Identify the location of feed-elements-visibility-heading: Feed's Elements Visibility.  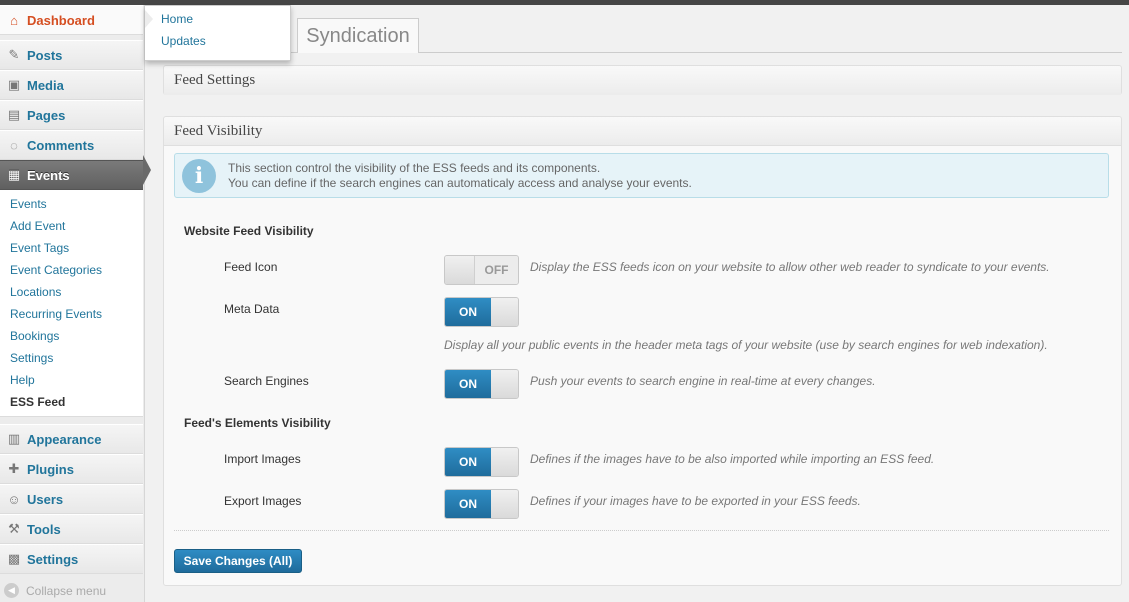
(257, 423).